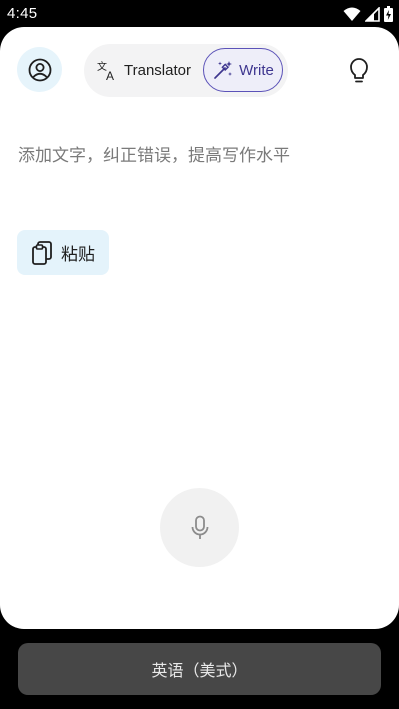  Describe the element at coordinates (22, 13) in the screenshot. I see `status-time: 4:45` at that location.